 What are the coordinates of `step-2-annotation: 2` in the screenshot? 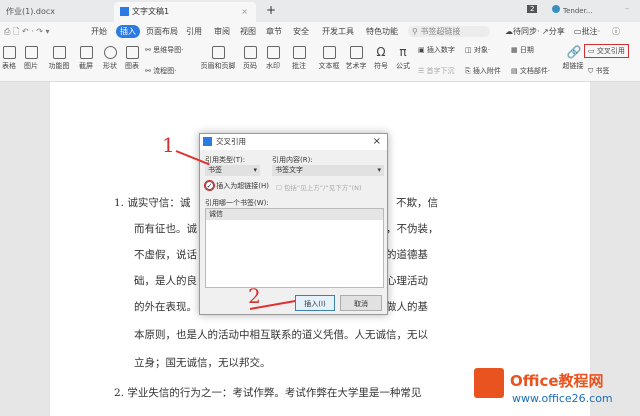 It's located at (254, 296).